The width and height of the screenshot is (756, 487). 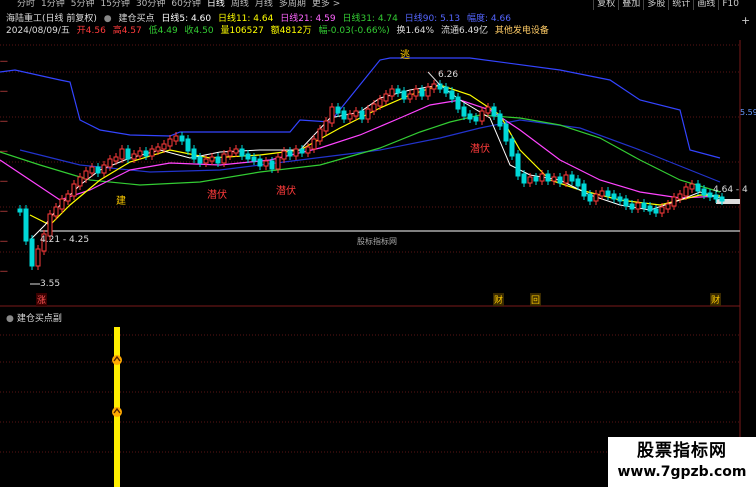 I want to click on watermark-line2: www.7gpzb.com, so click(x=682, y=472).